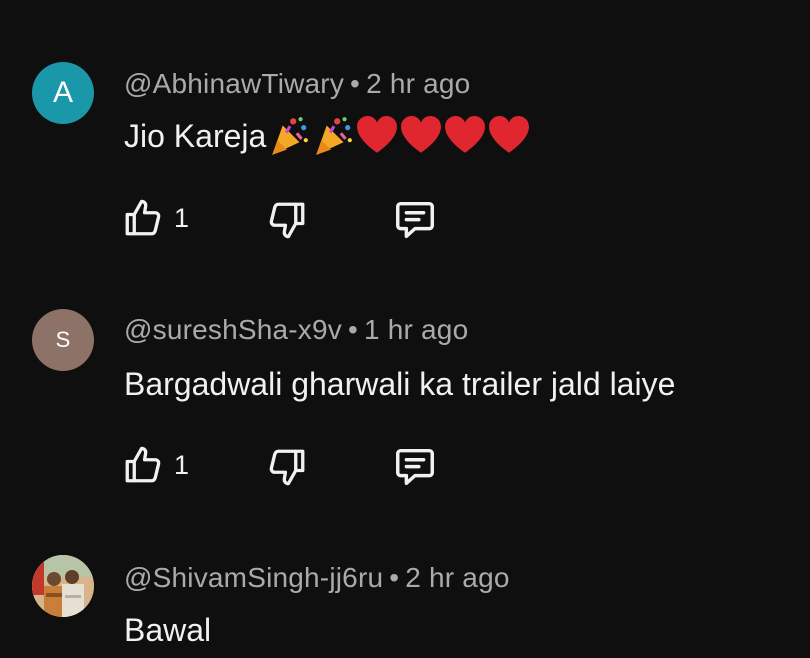  What do you see at coordinates (234, 83) in the screenshot?
I see `comment-author: @AbhinawTiwary` at bounding box center [234, 83].